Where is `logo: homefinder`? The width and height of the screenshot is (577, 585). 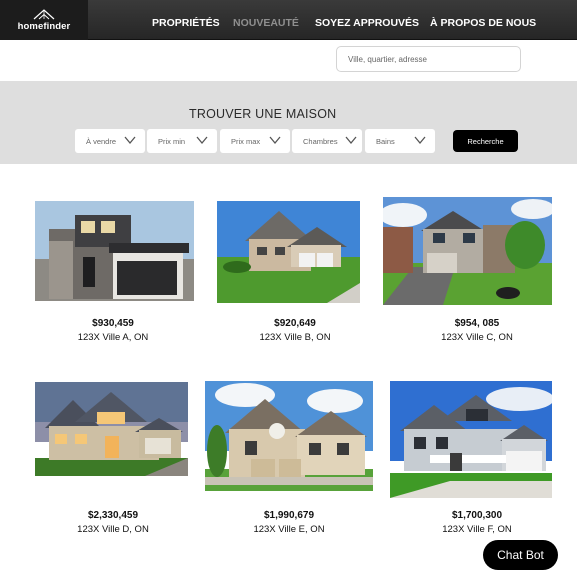 logo: homefinder is located at coordinates (44, 20).